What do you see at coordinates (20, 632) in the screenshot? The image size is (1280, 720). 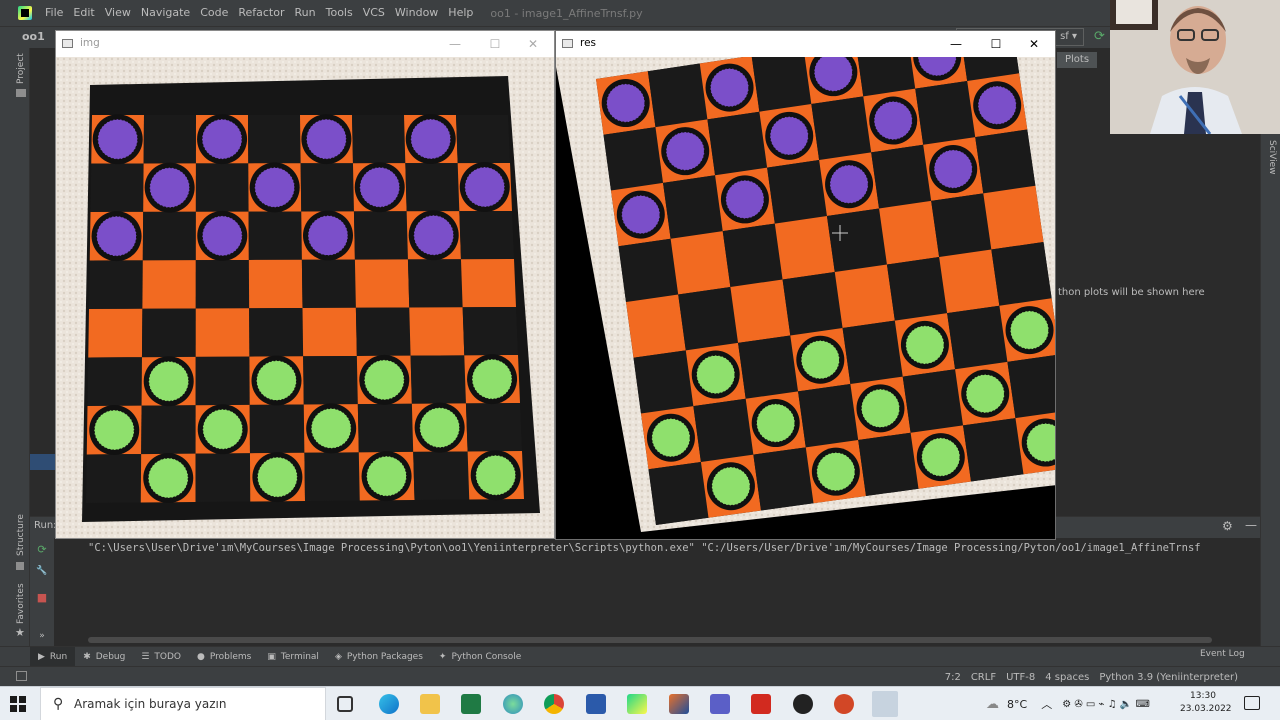 I see `star-icon: ★` at bounding box center [20, 632].